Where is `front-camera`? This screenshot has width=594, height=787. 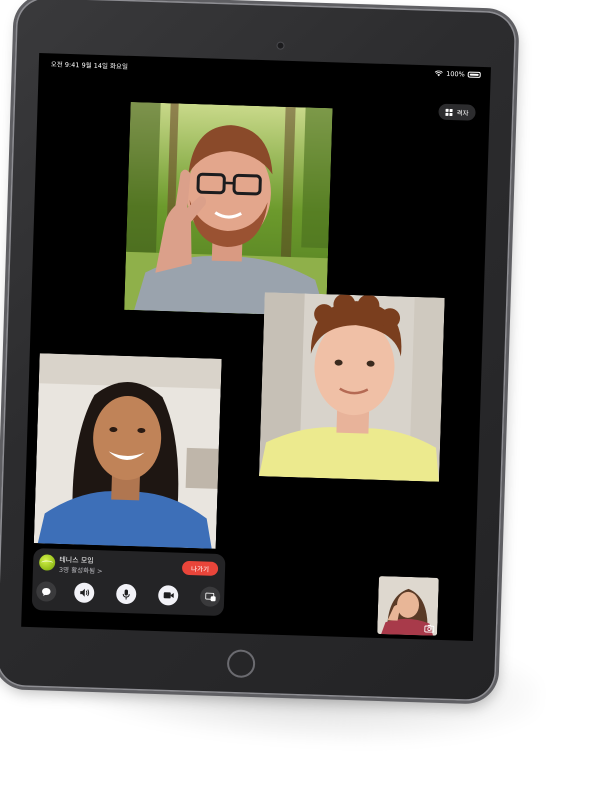 front-camera is located at coordinates (280, 45).